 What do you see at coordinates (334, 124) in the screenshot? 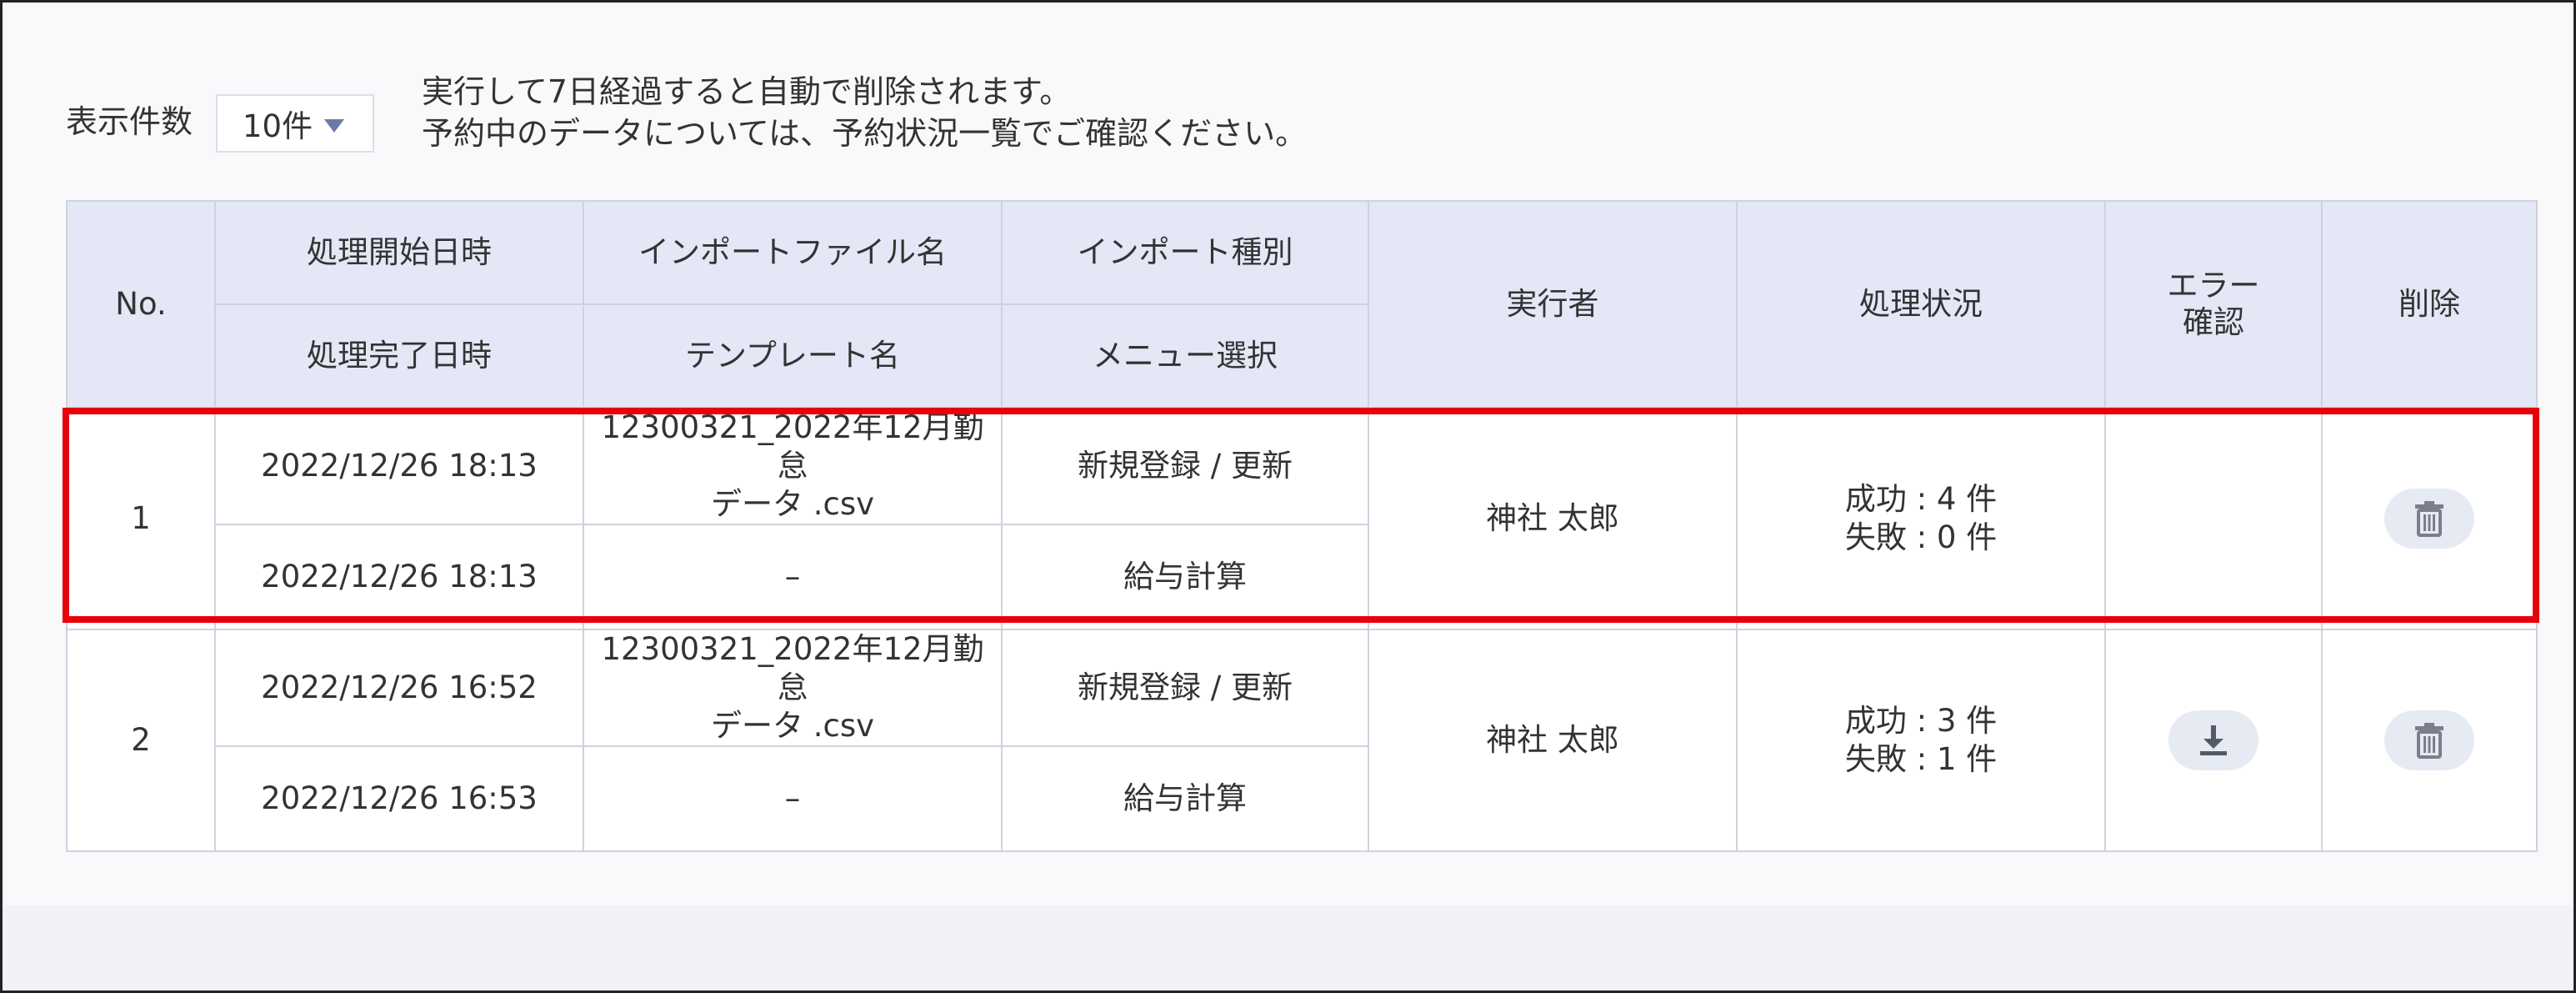
I see `caret-down-icon` at bounding box center [334, 124].